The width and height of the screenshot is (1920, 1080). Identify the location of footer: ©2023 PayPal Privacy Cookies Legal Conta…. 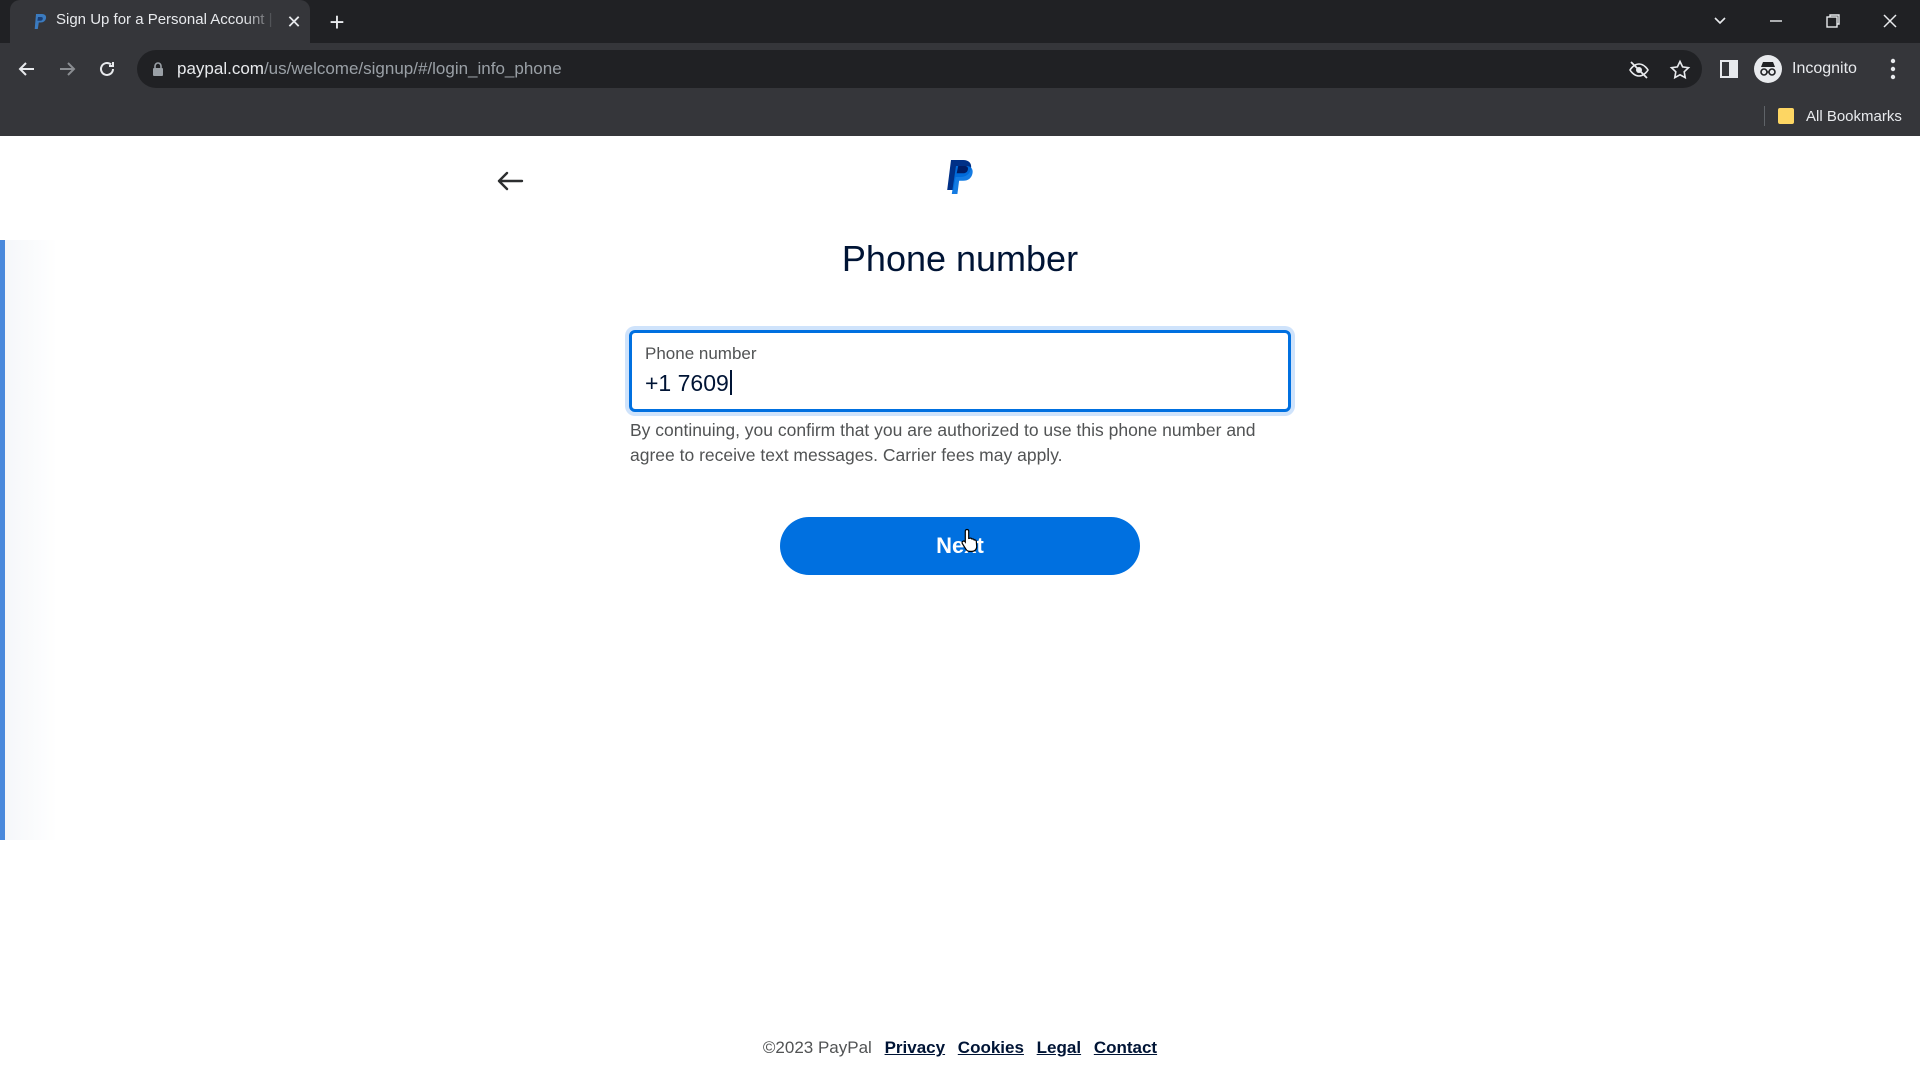
(960, 1048).